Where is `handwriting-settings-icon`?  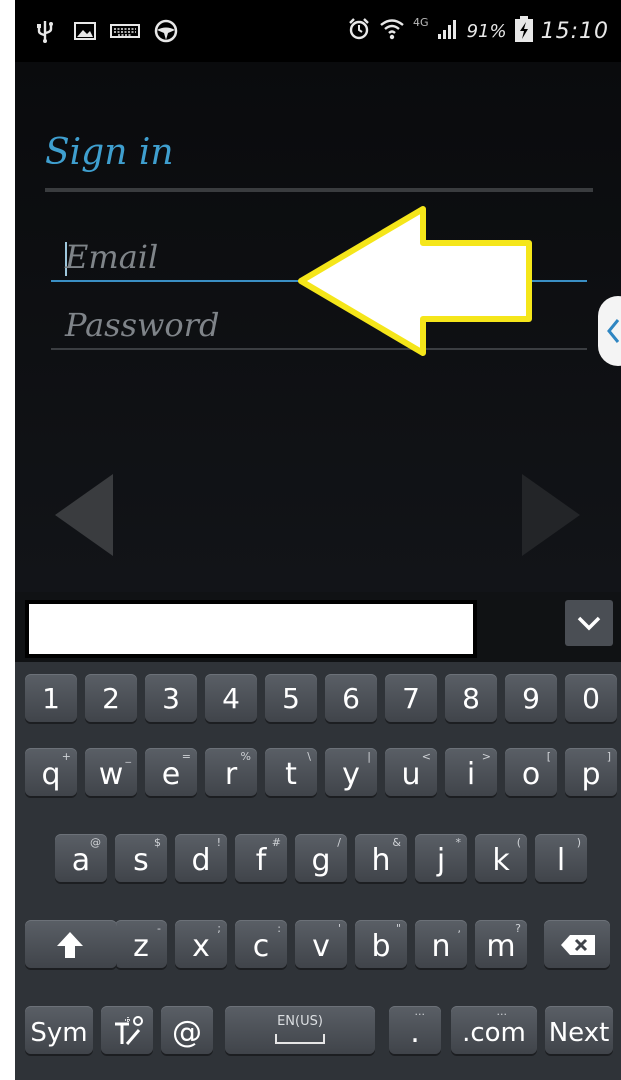
handwriting-settings-icon is located at coordinates (129, 1030).